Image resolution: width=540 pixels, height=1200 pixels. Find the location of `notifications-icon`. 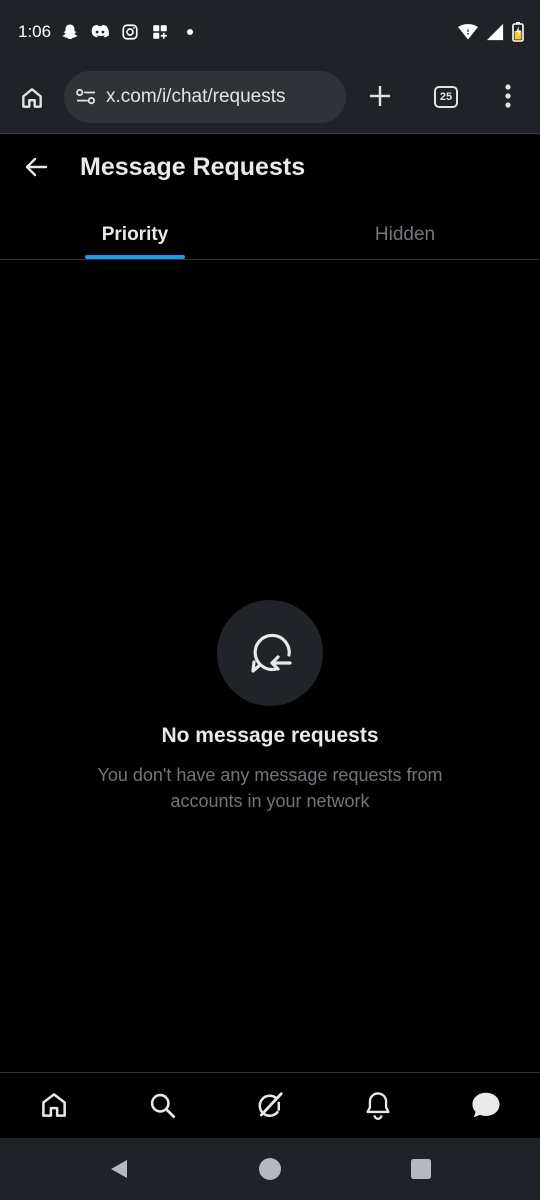

notifications-icon is located at coordinates (378, 1106).